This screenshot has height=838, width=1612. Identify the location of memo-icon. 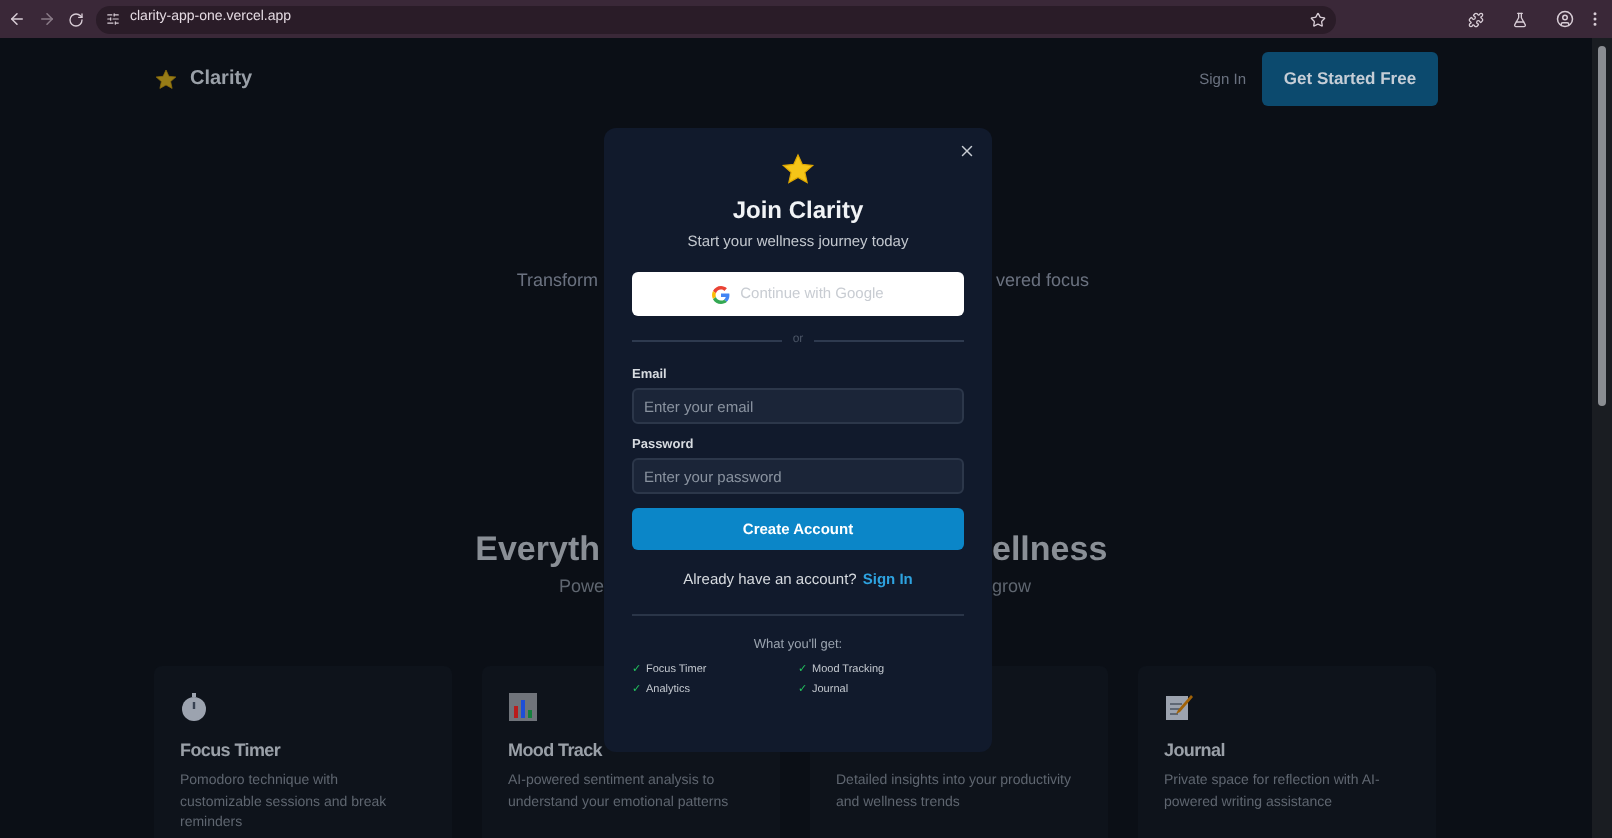
(1179, 707).